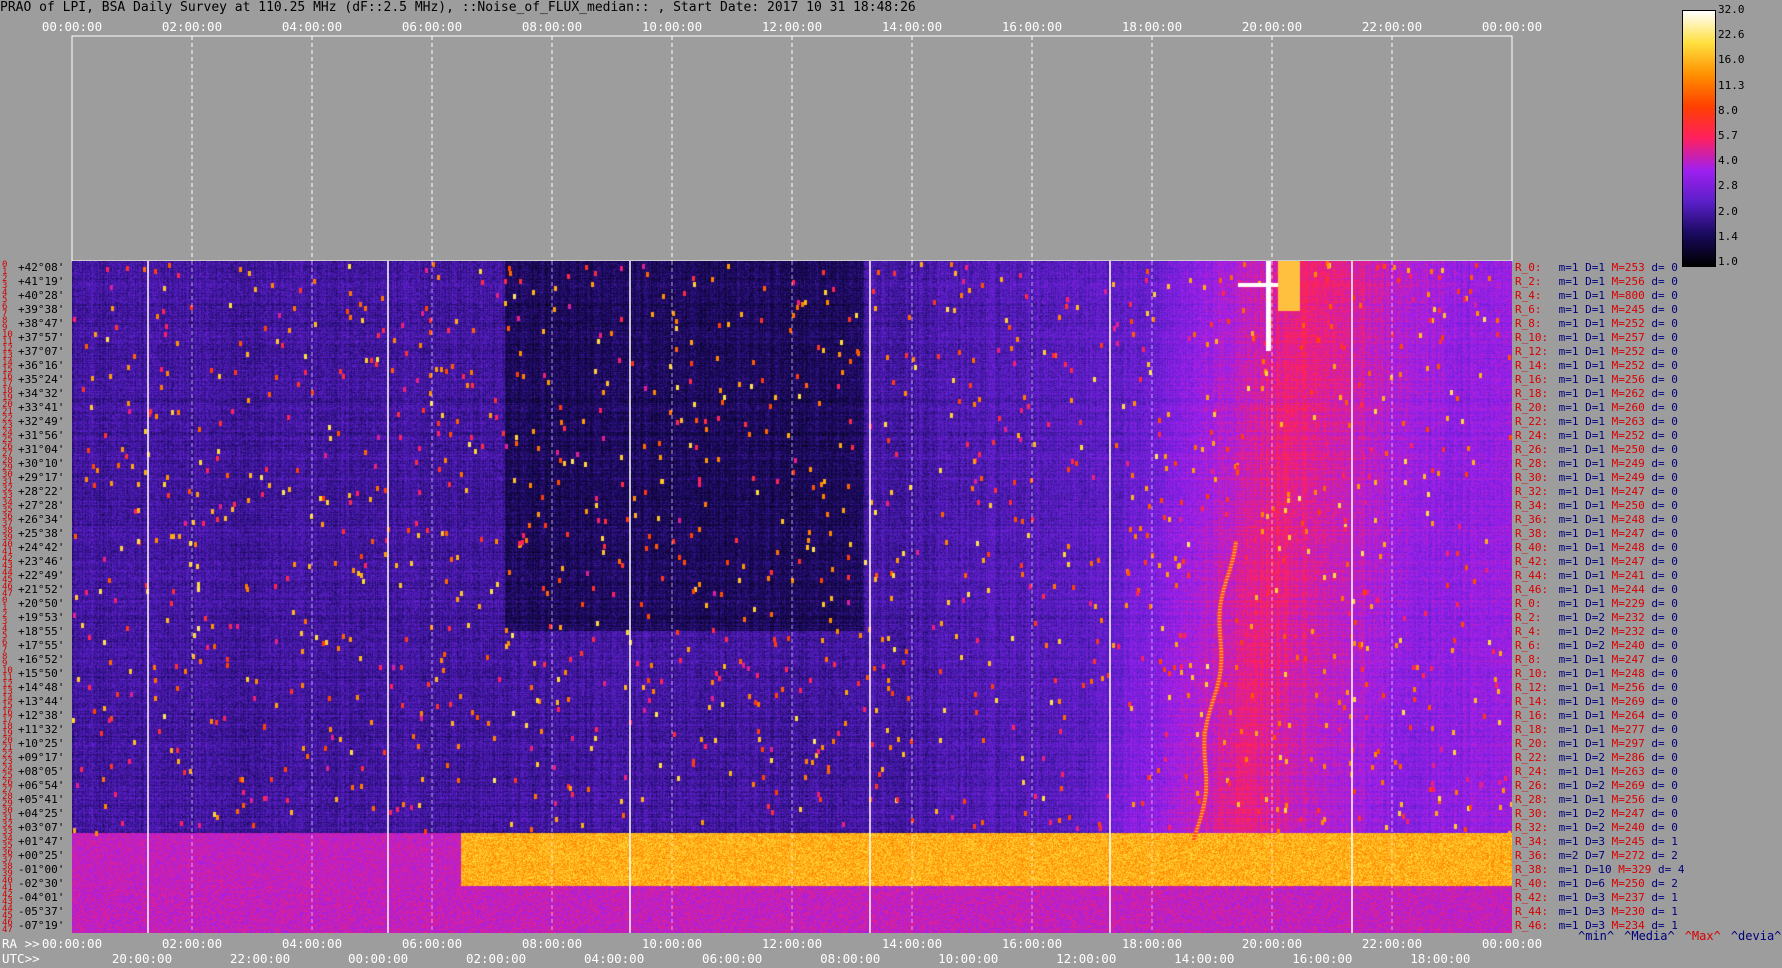  Describe the element at coordinates (41, 897) in the screenshot. I see `declination-label: -04°01'` at that location.